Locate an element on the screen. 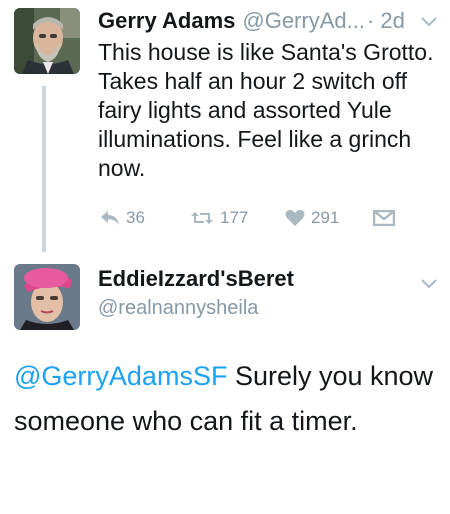 The width and height of the screenshot is (450, 514). mention-link: @GerryAdamsSF is located at coordinates (120, 376).